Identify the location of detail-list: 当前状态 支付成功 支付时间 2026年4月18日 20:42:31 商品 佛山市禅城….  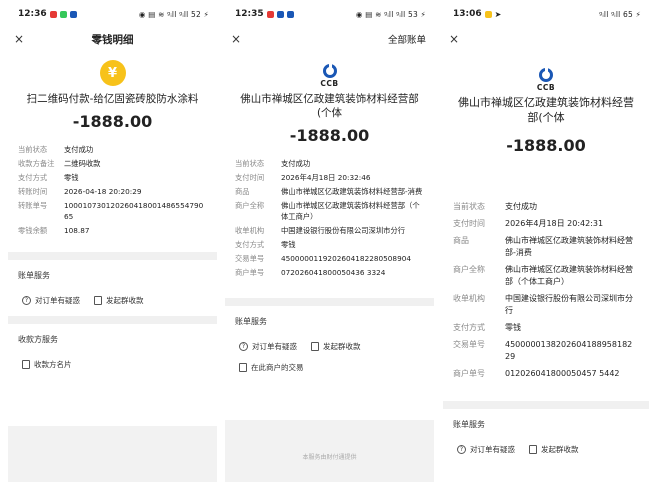
(546, 301).